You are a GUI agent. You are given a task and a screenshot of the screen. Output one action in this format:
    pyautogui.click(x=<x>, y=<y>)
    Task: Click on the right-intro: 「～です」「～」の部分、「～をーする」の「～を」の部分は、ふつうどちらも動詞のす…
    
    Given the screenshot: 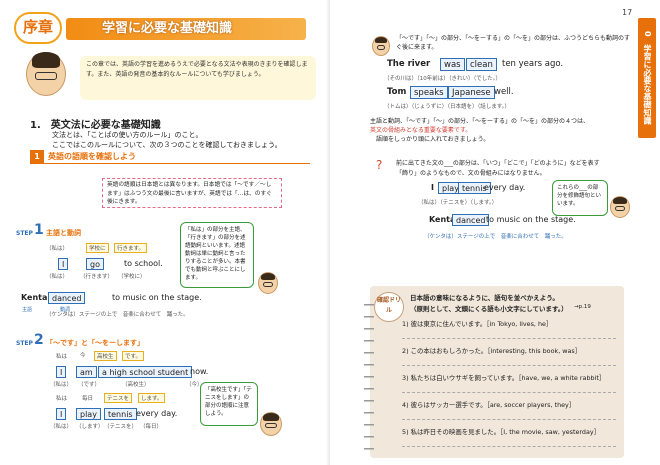 What is the action you would take?
    pyautogui.click(x=513, y=43)
    